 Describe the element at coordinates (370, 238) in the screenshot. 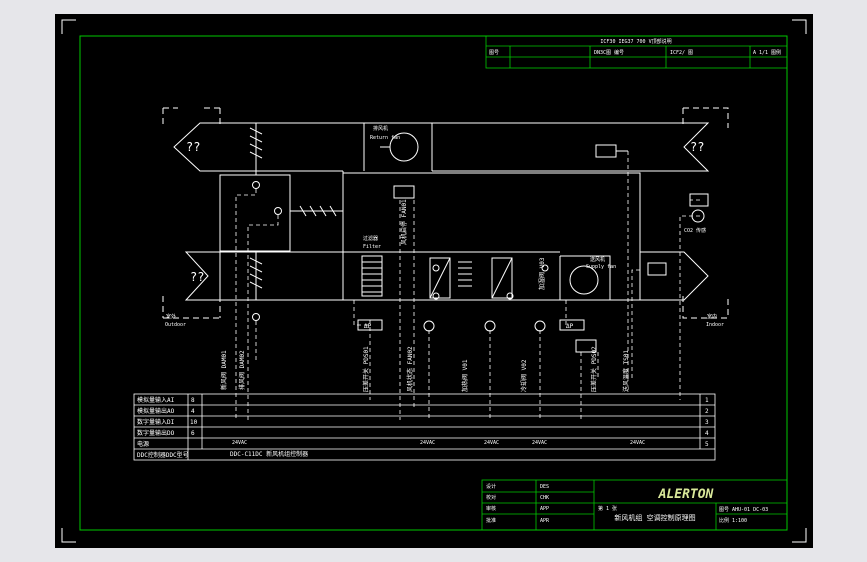

I see `filter-label: 过滤器` at that location.